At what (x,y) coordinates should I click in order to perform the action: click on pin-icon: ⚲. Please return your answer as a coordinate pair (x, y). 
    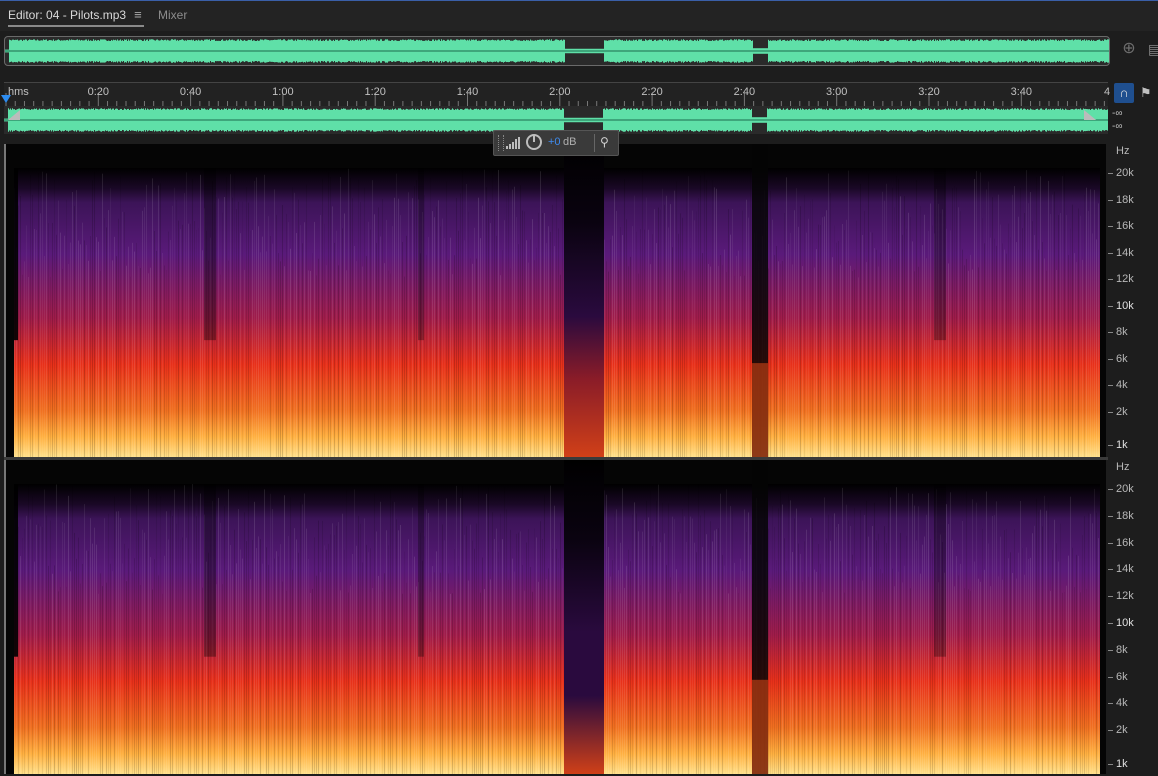
    Looking at the image, I should click on (604, 142).